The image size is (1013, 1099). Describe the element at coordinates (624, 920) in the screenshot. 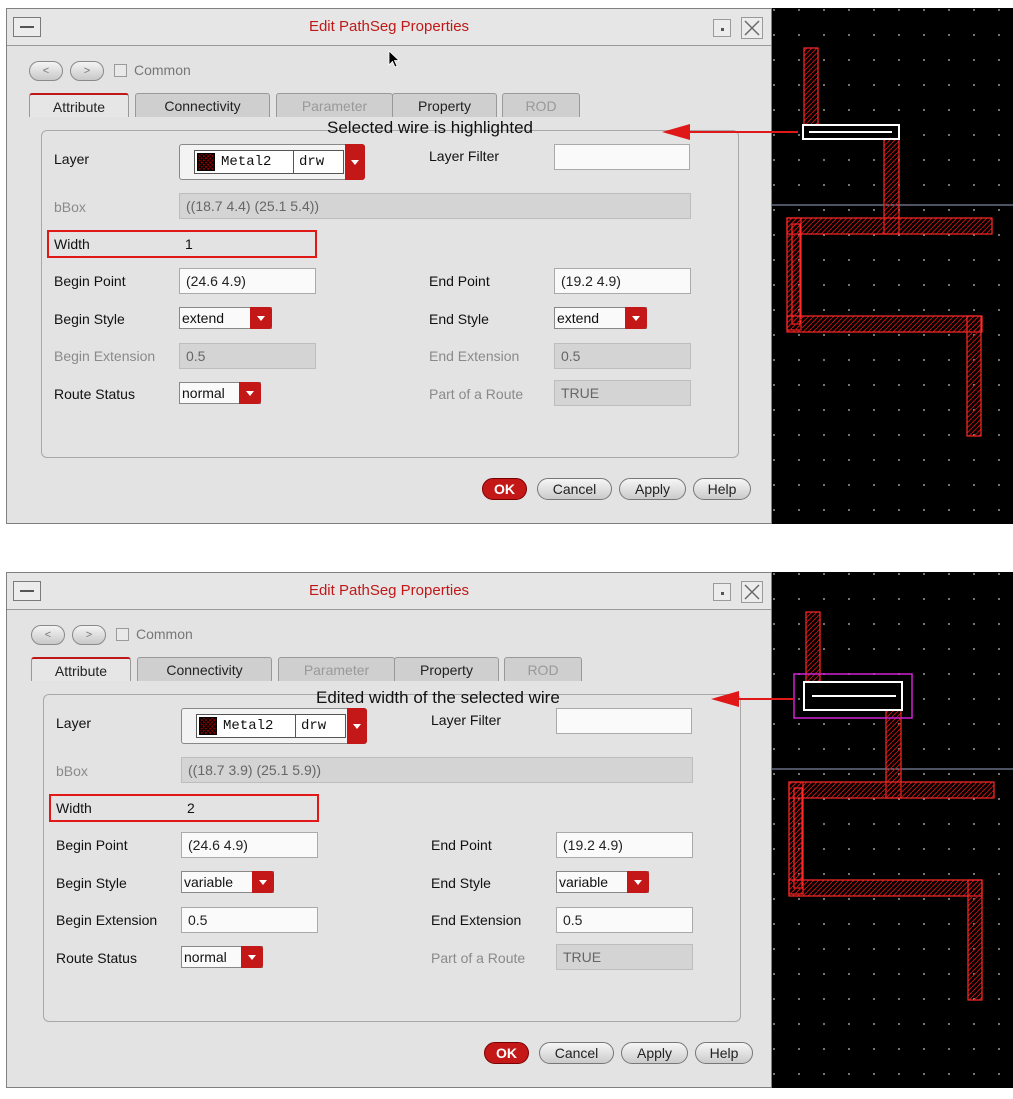

I see `end-extension-input: 0.5` at that location.